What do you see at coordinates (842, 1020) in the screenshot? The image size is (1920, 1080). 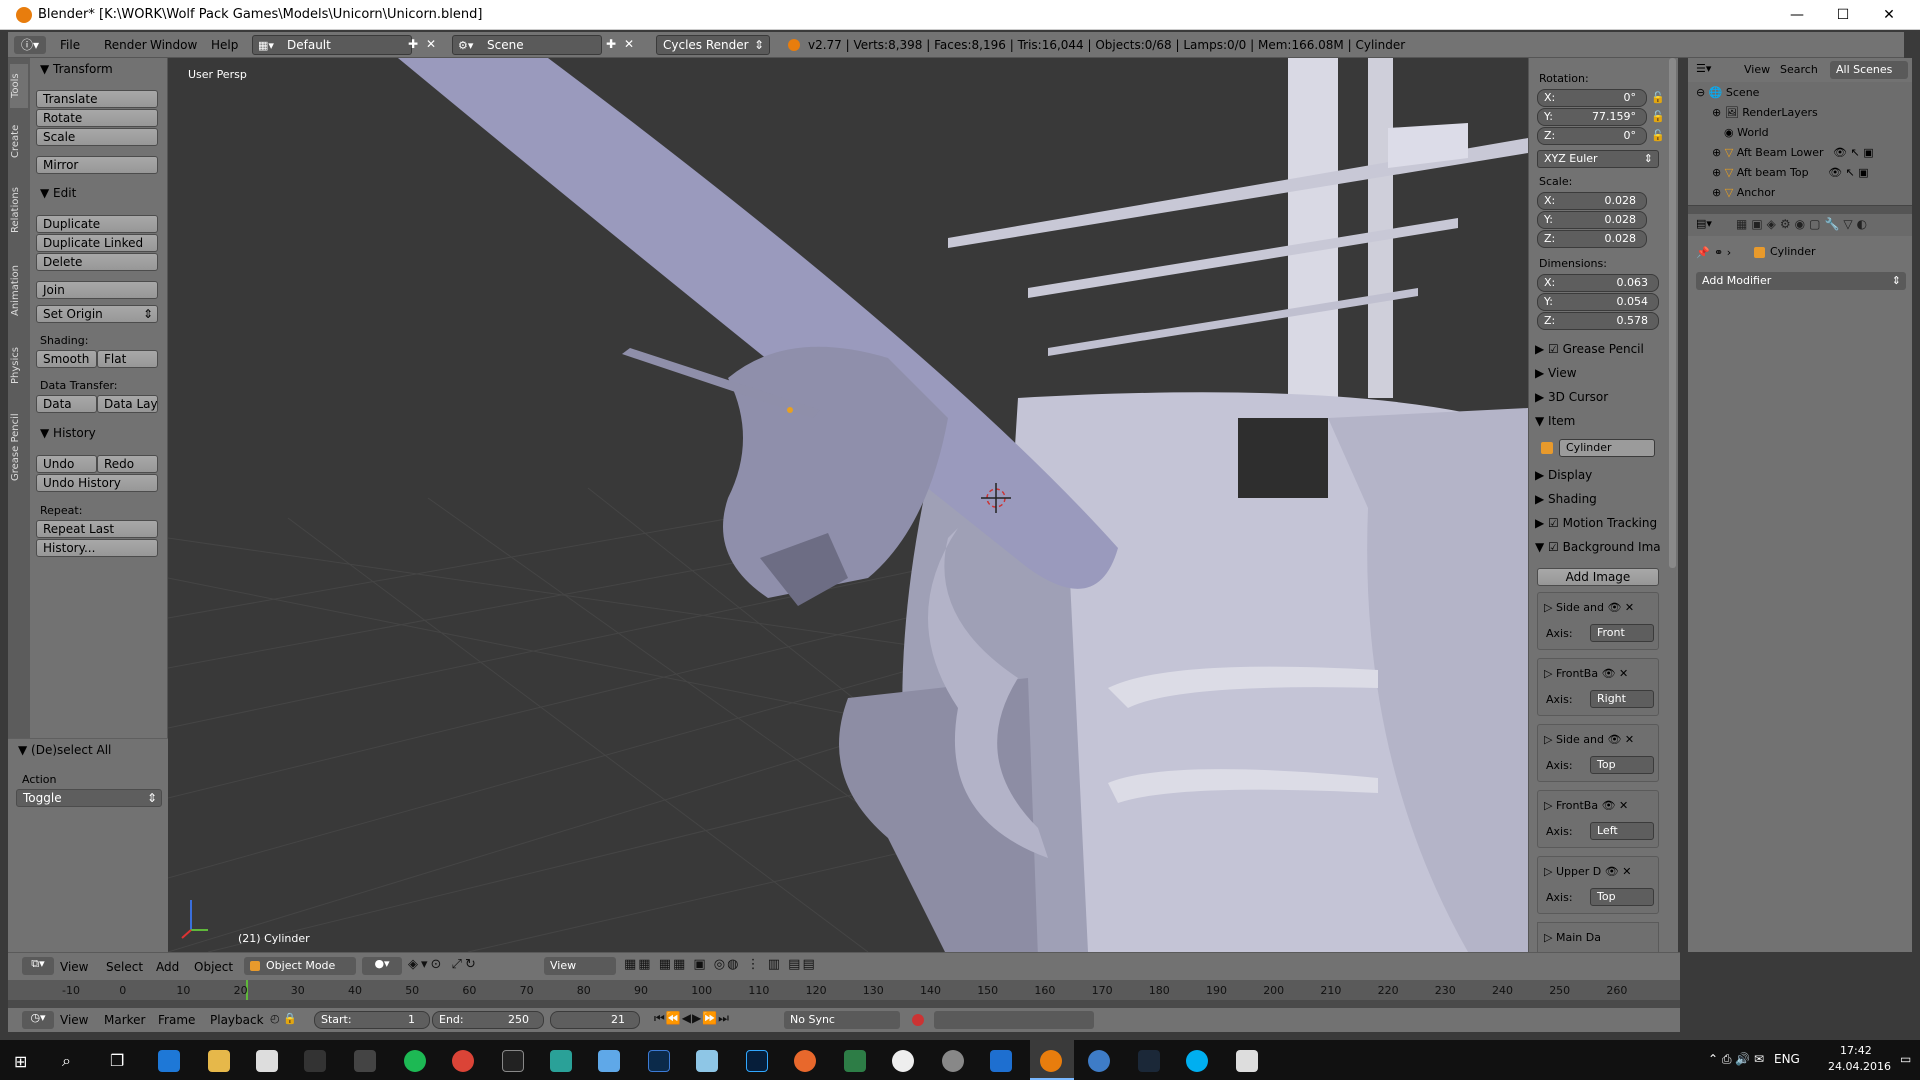 I see `sync-mode-select: No Sync` at bounding box center [842, 1020].